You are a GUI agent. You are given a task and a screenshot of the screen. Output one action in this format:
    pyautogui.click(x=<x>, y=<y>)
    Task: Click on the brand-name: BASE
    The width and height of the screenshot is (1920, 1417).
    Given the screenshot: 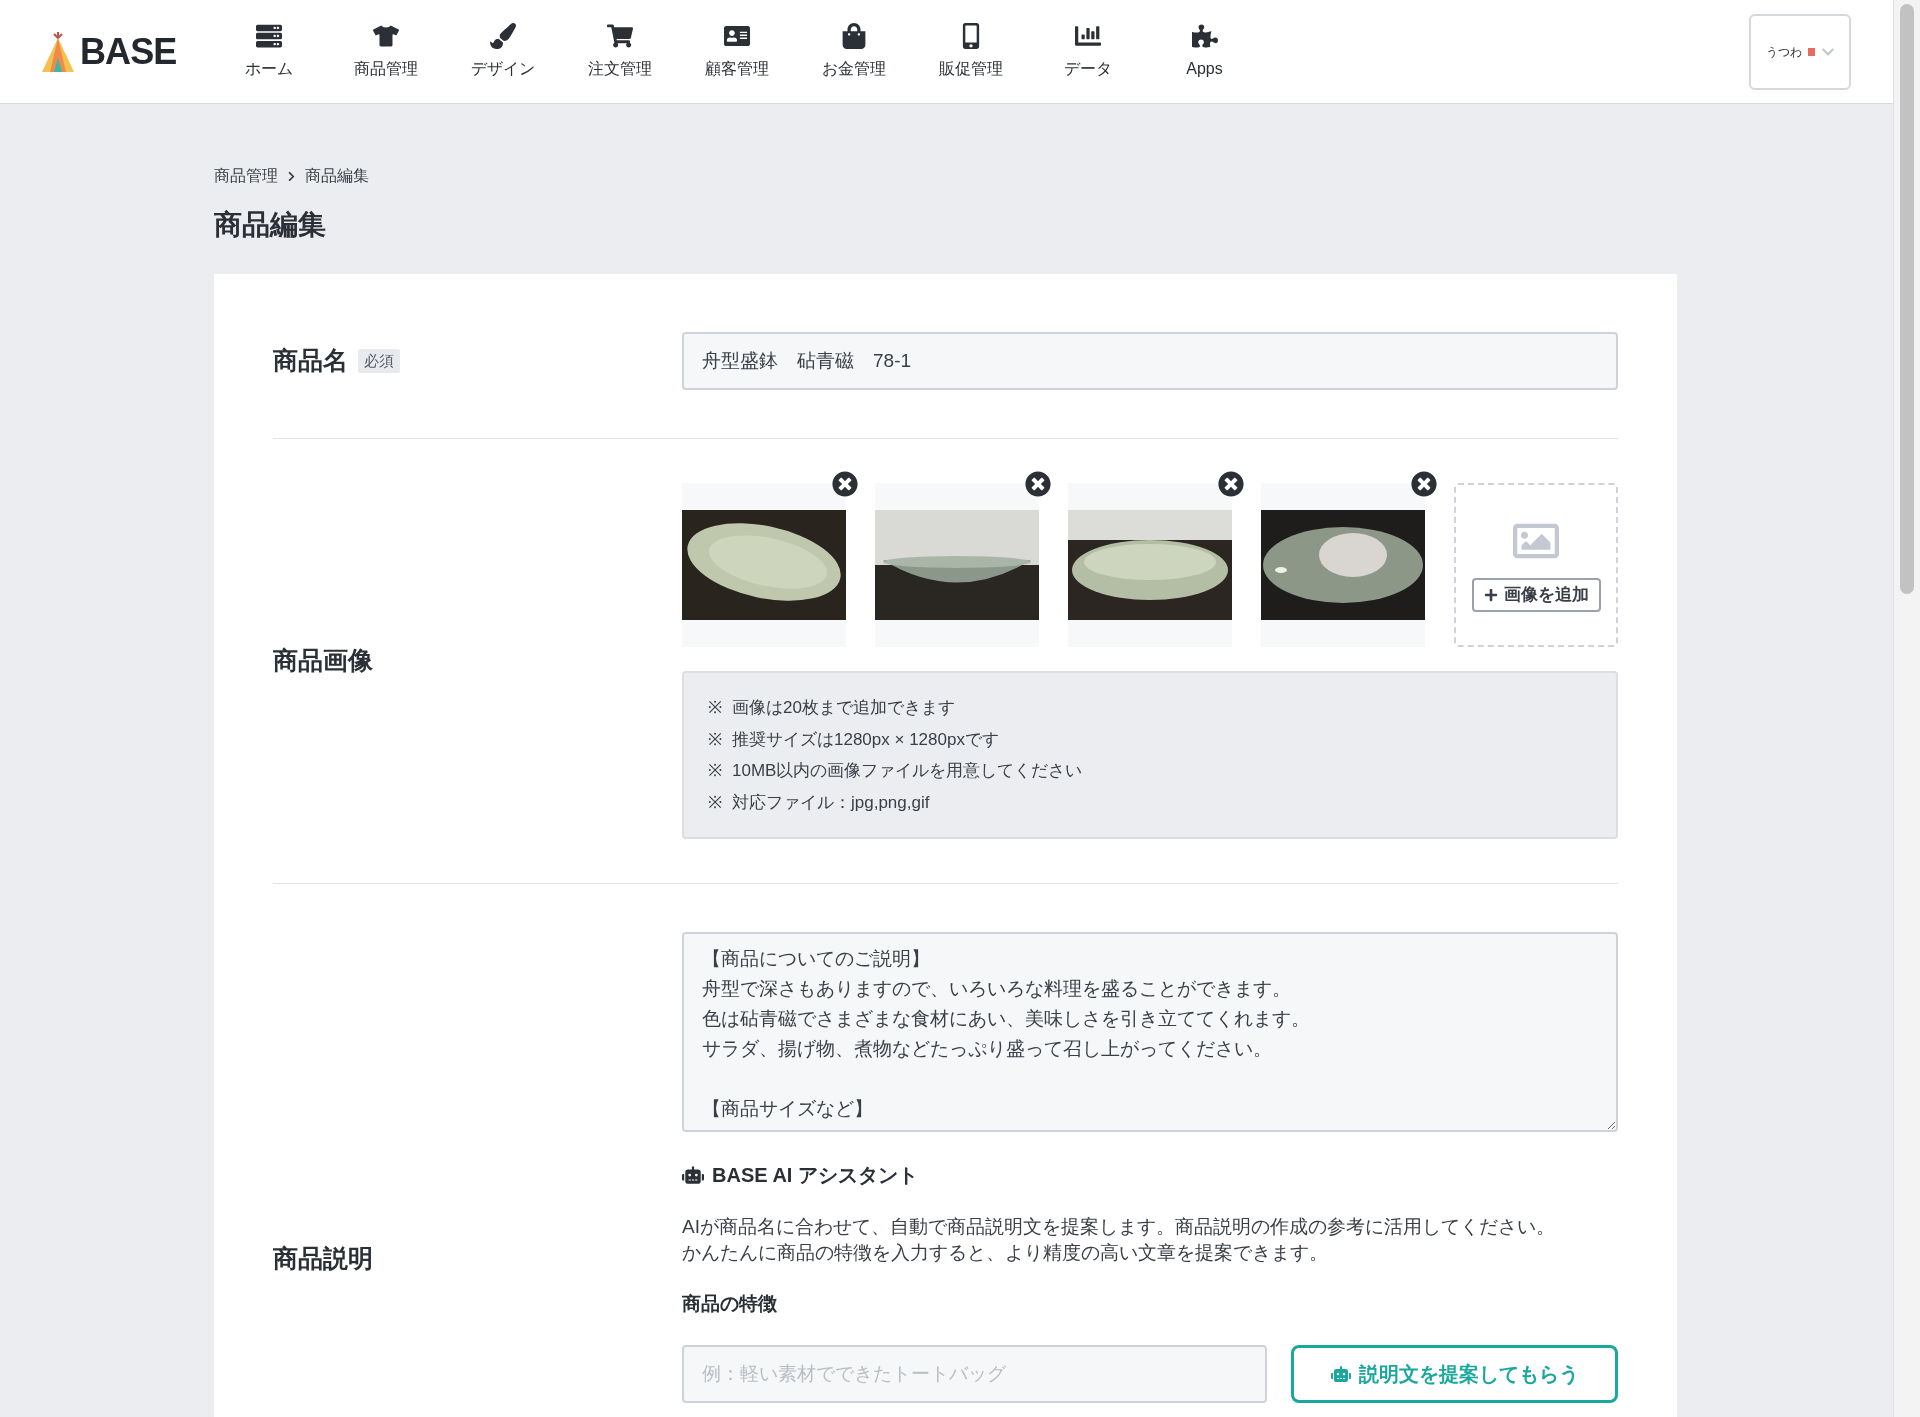 What is the action you would take?
    pyautogui.click(x=128, y=51)
    